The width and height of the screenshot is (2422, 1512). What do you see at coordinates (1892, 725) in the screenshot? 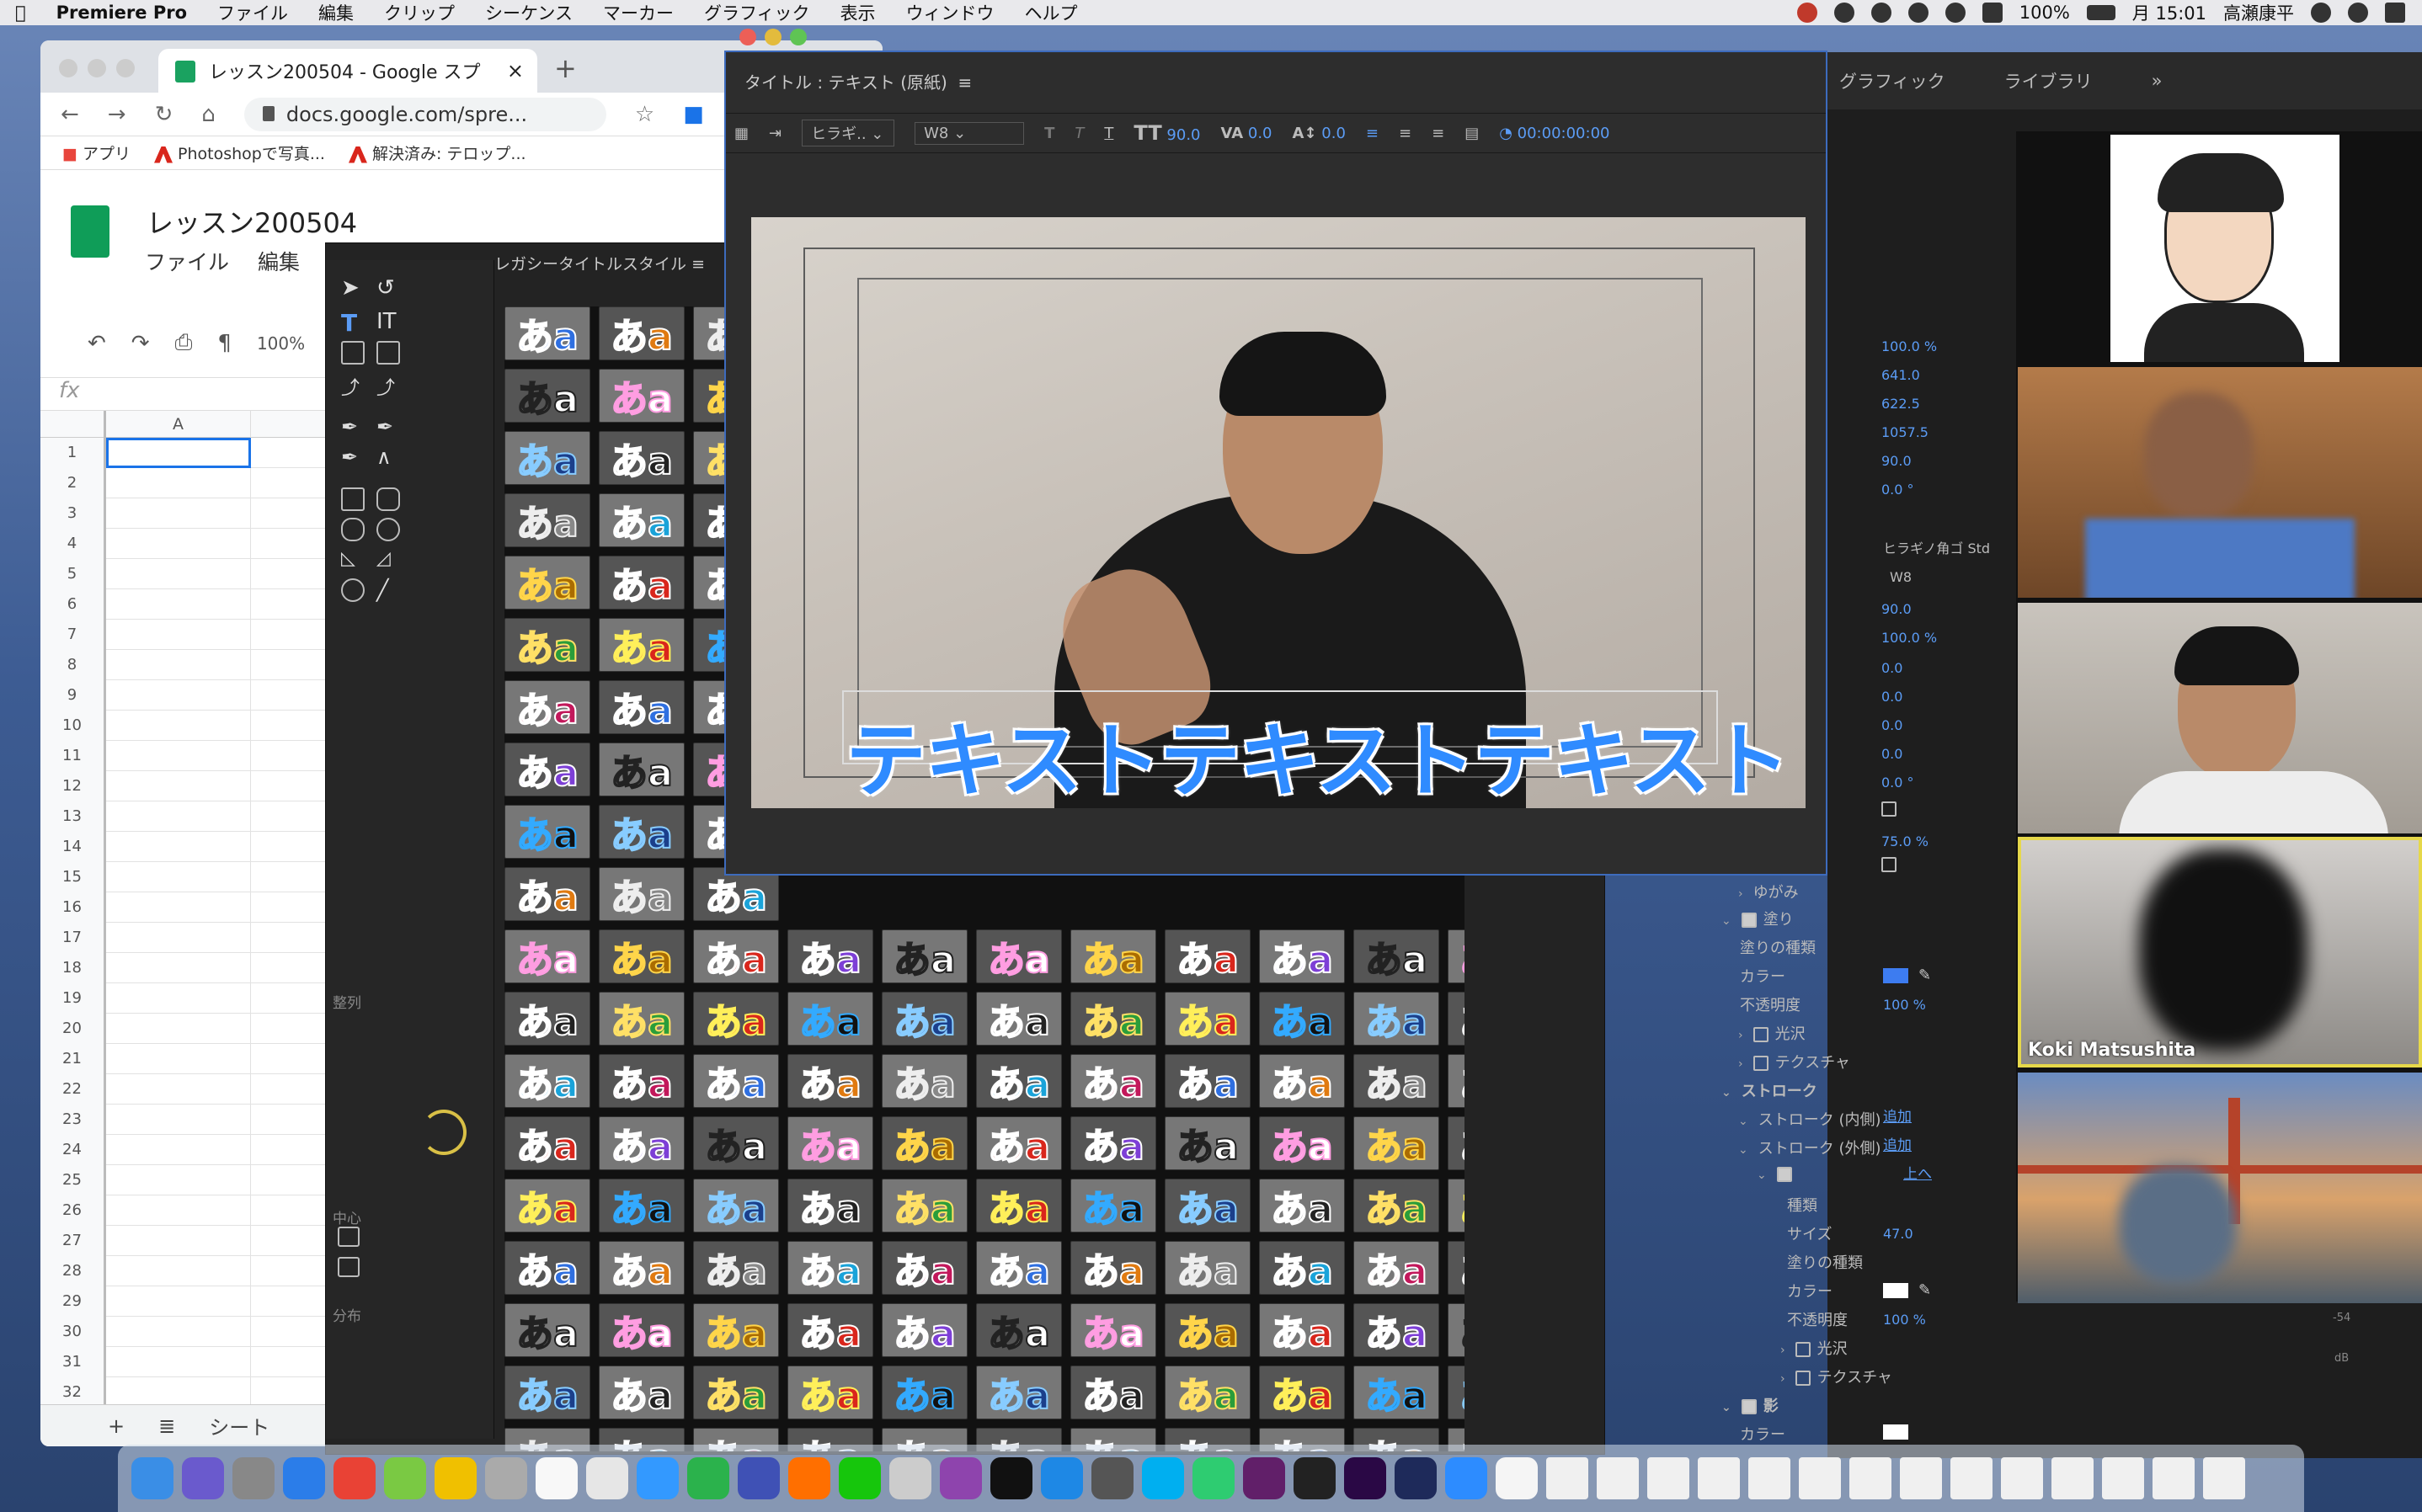
I see `text-value-5: 0.0` at bounding box center [1892, 725].